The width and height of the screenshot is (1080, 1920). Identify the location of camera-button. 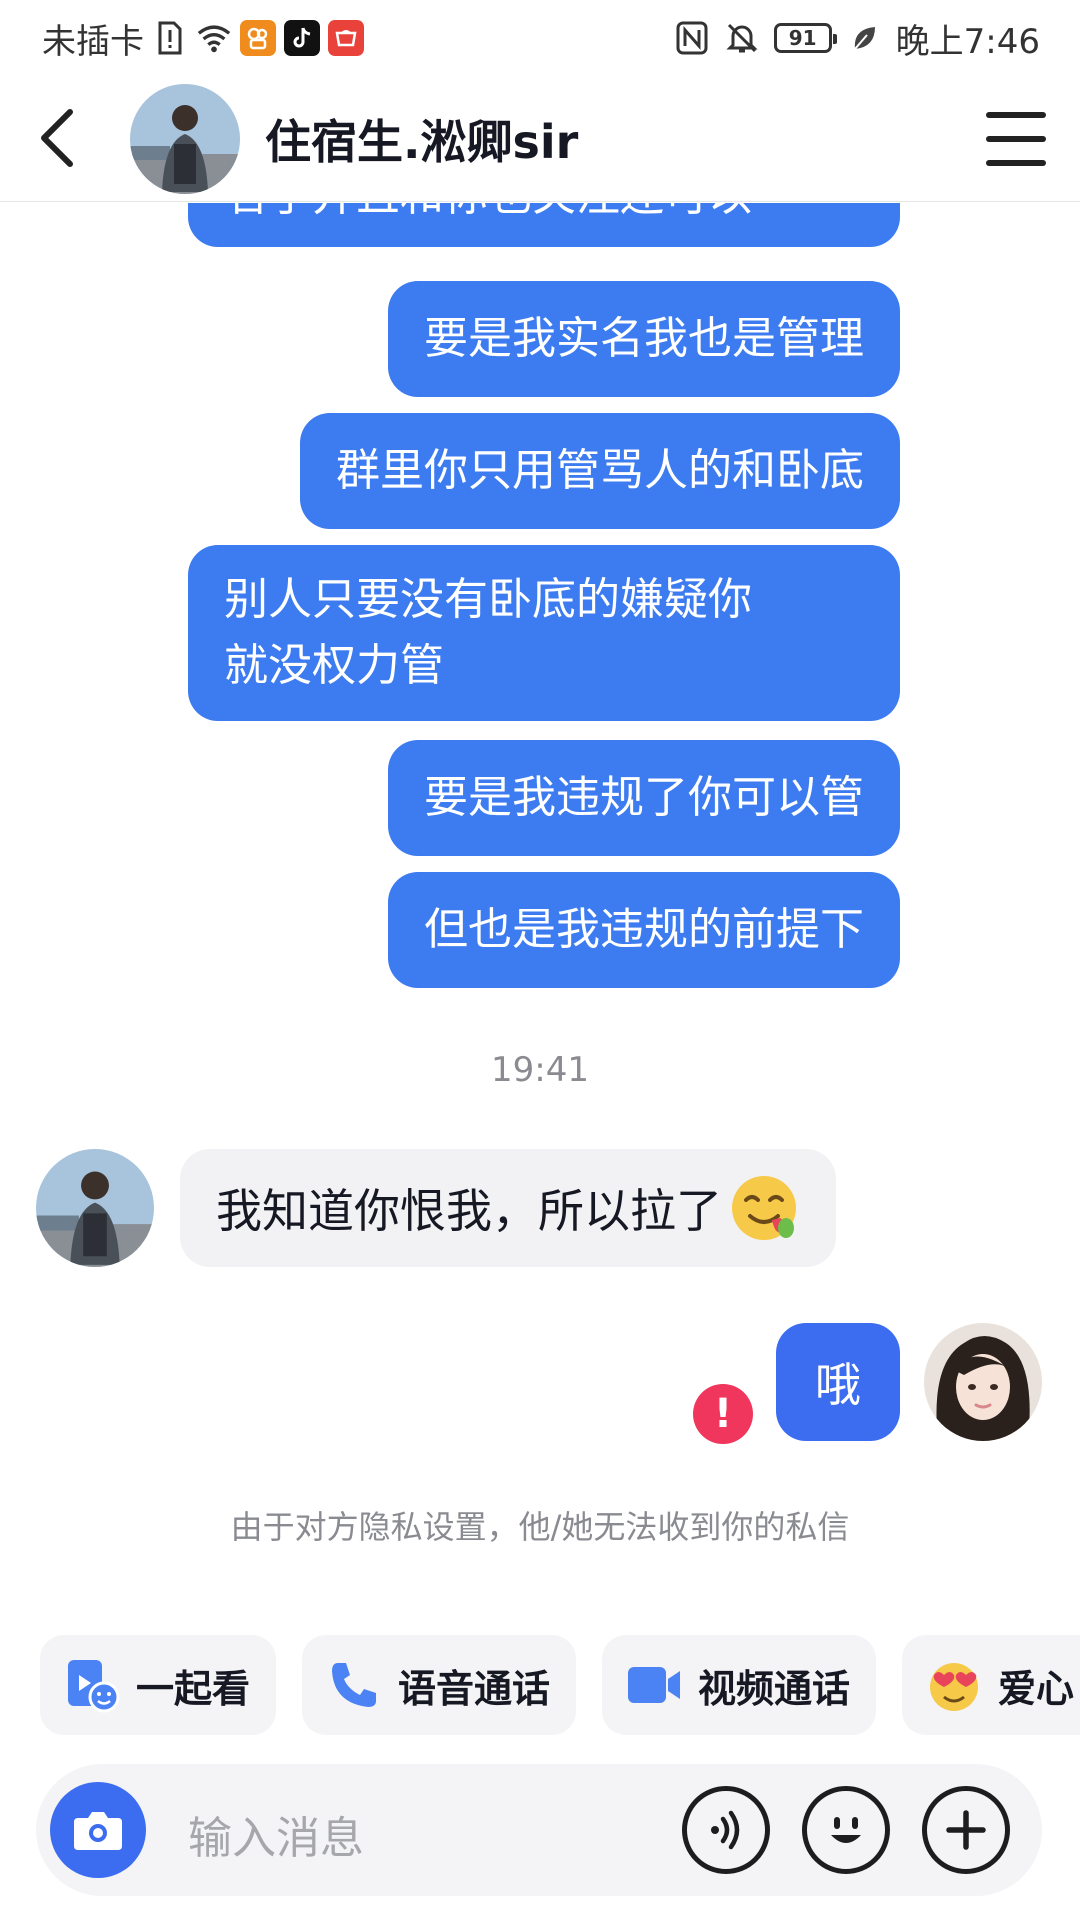
(98, 1830).